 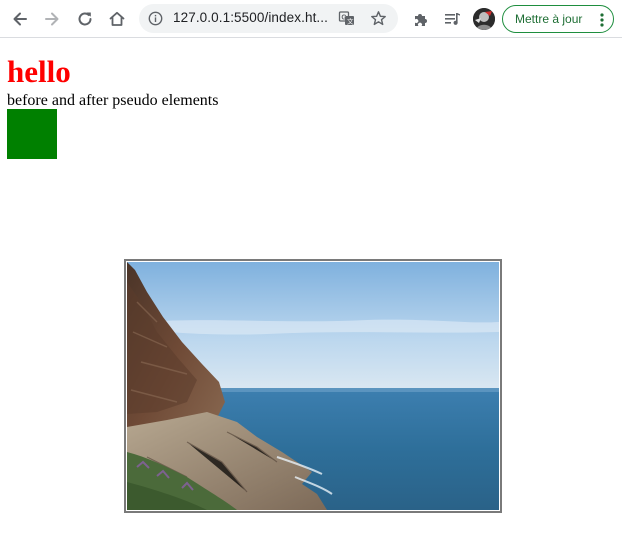 I want to click on green-square, so click(x=32, y=134).